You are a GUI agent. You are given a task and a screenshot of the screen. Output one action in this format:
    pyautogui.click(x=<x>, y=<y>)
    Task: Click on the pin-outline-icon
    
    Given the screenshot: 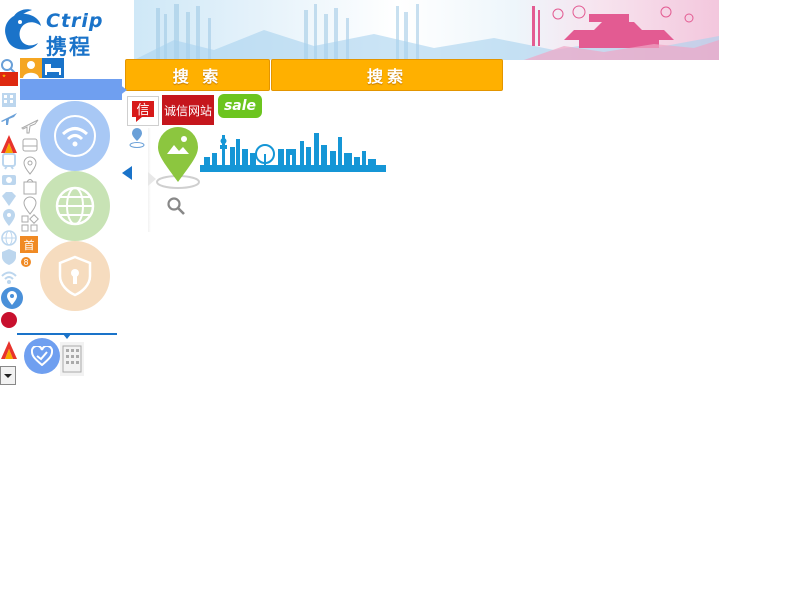 What is the action you would take?
    pyautogui.click(x=30, y=166)
    